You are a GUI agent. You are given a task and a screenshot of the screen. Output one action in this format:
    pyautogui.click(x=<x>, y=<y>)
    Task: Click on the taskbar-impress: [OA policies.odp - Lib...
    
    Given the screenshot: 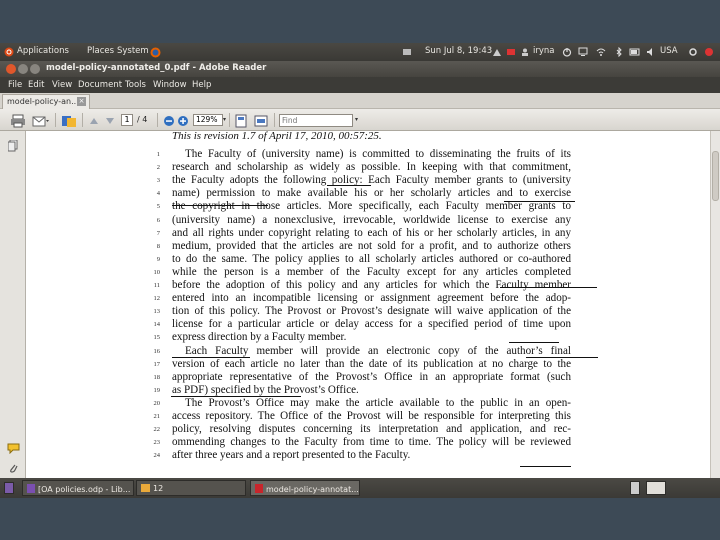 What is the action you would take?
    pyautogui.click(x=78, y=488)
    